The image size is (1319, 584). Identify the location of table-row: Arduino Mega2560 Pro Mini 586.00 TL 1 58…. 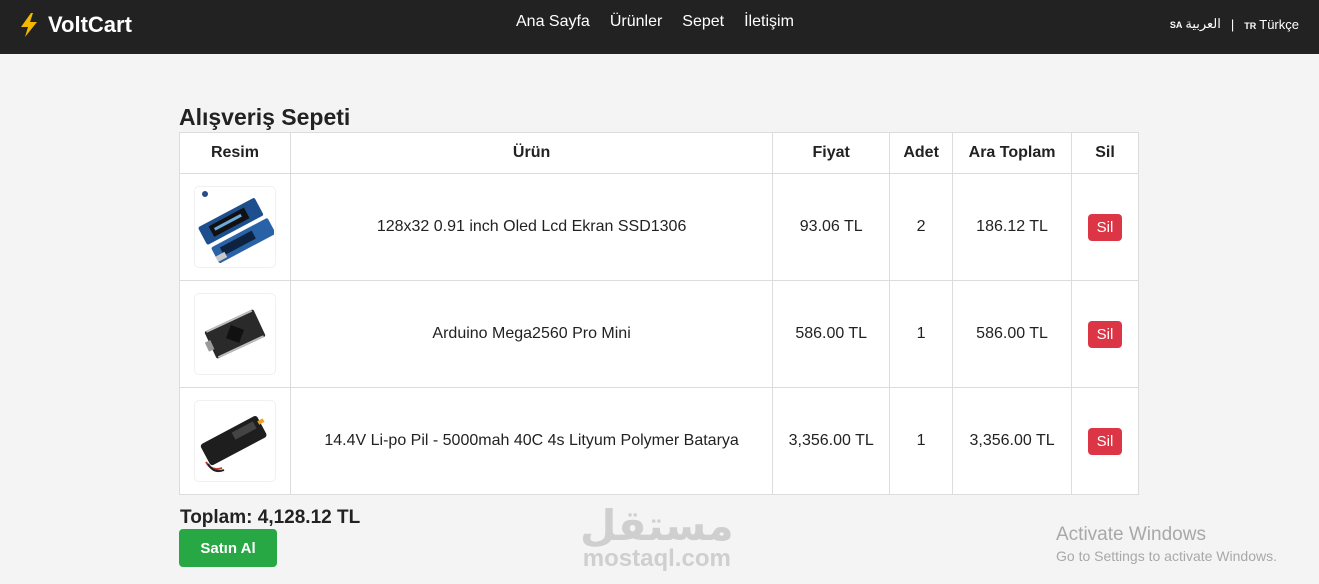
(659, 334).